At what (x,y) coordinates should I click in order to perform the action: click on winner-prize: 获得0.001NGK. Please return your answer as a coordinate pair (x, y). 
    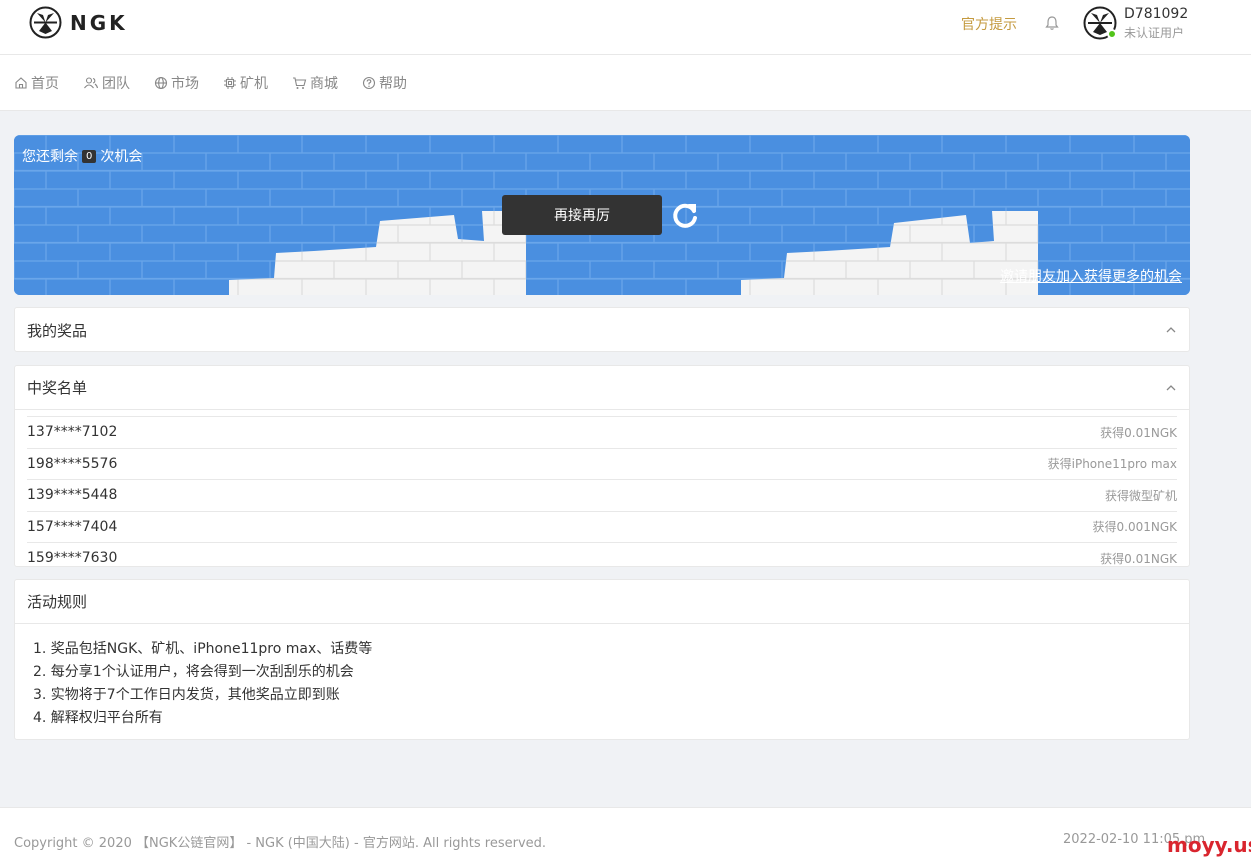
    Looking at the image, I should click on (1135, 527).